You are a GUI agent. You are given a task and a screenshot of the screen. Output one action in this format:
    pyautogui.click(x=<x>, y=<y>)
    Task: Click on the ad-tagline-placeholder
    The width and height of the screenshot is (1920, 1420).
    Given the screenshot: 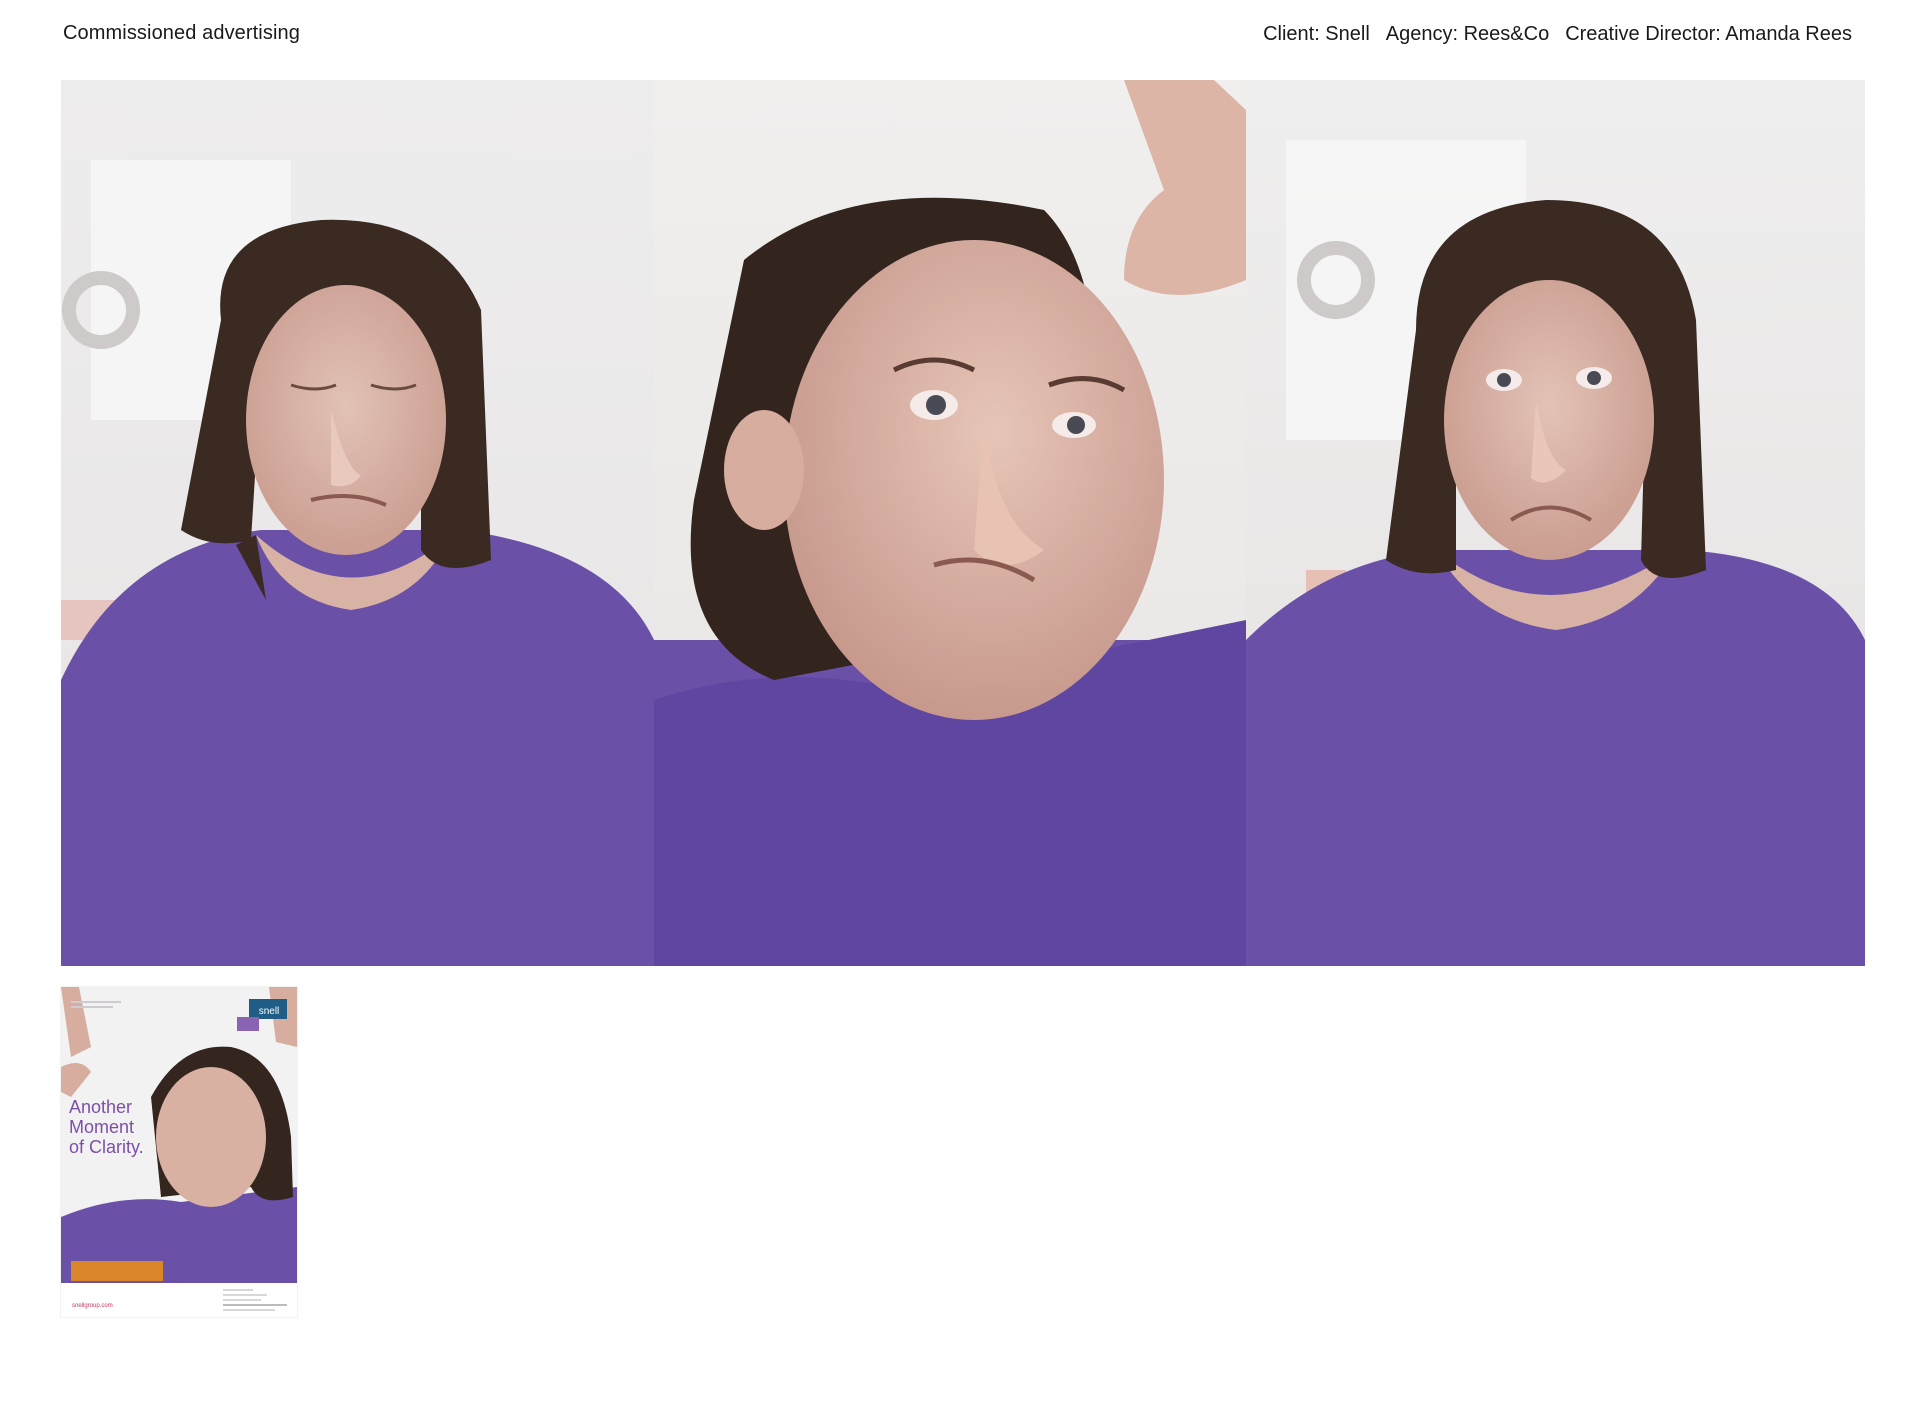 What is the action you would take?
    pyautogui.click(x=101, y=1004)
    